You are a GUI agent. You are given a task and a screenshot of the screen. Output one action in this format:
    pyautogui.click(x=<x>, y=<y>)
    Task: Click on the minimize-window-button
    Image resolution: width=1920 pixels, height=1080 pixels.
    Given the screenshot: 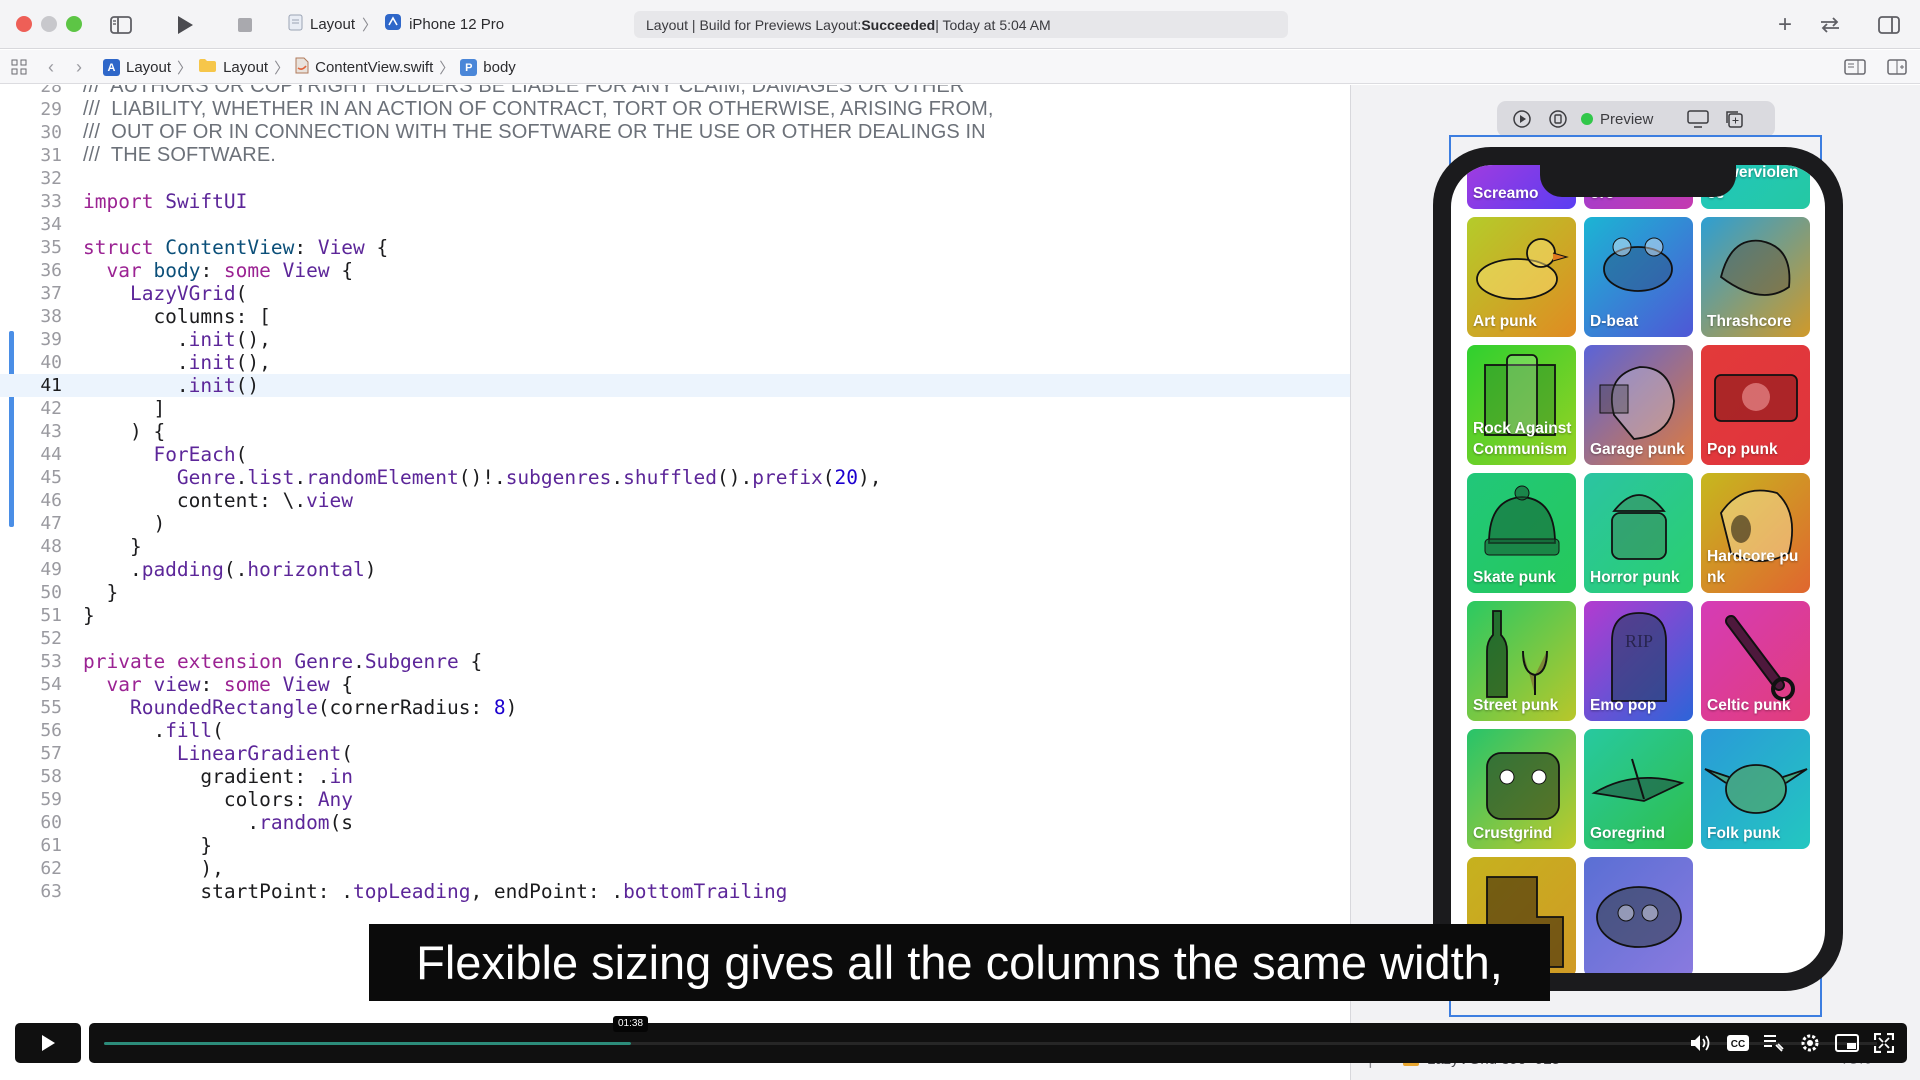 What is the action you would take?
    pyautogui.click(x=49, y=24)
    